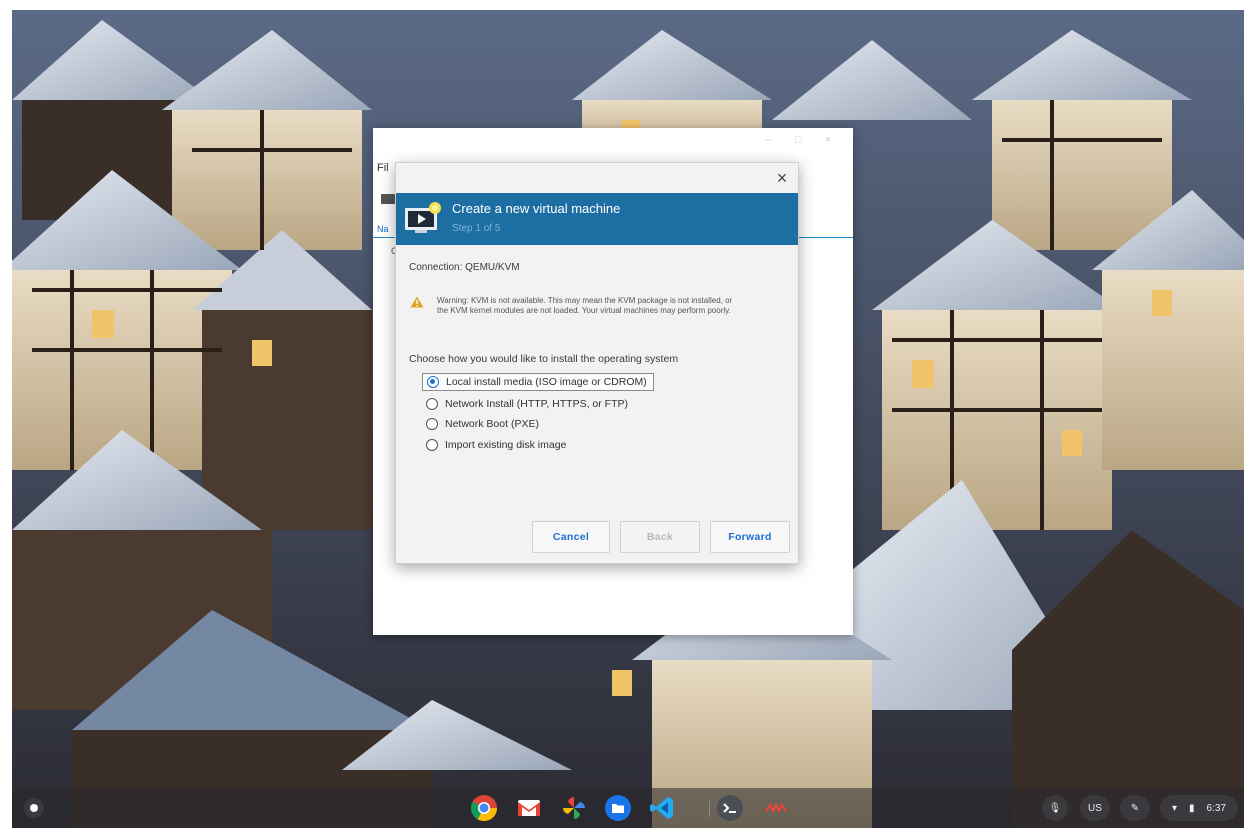 The width and height of the screenshot is (1256, 838). Describe the element at coordinates (423, 217) in the screenshot. I see `virtual-machine-icon` at that location.